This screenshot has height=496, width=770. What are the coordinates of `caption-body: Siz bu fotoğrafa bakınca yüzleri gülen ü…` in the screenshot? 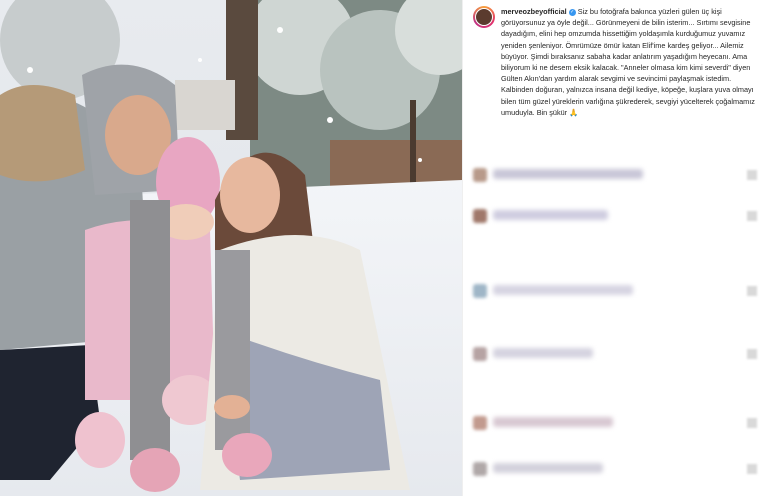 It's located at (628, 62).